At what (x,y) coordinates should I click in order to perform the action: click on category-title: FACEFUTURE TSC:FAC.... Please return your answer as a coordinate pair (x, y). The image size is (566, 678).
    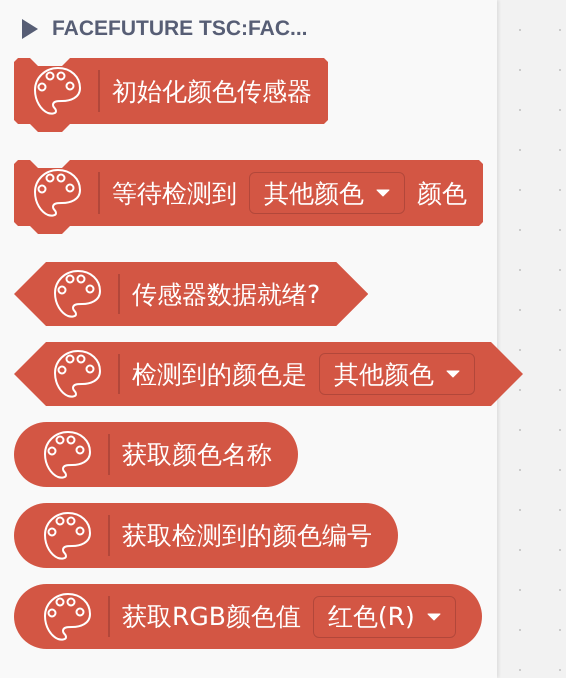
    Looking at the image, I should click on (180, 29).